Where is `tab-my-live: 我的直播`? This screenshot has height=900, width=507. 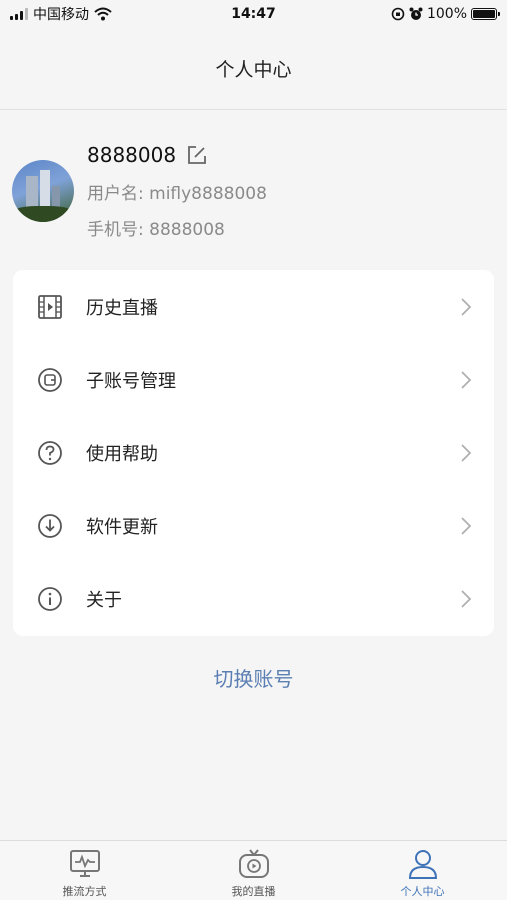 tab-my-live: 我的直播 is located at coordinates (253, 870).